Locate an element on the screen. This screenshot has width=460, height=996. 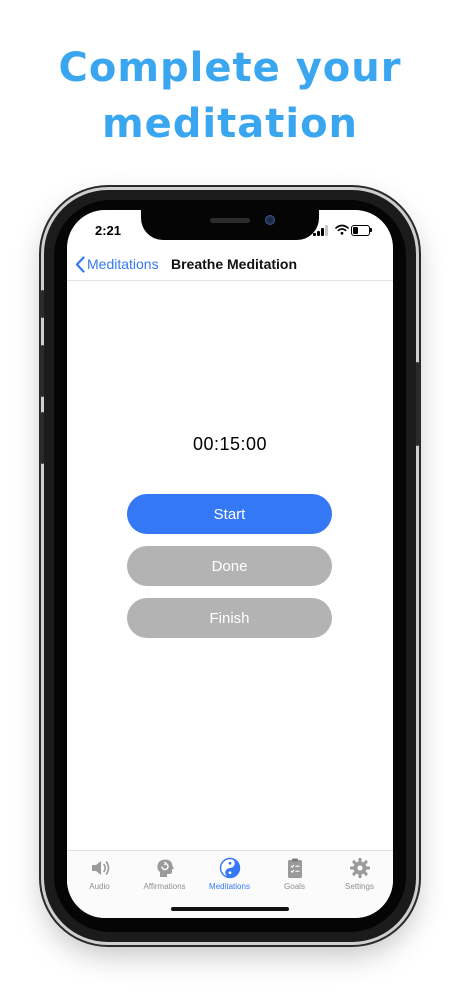
tab-settings: Settings is located at coordinates (359, 877).